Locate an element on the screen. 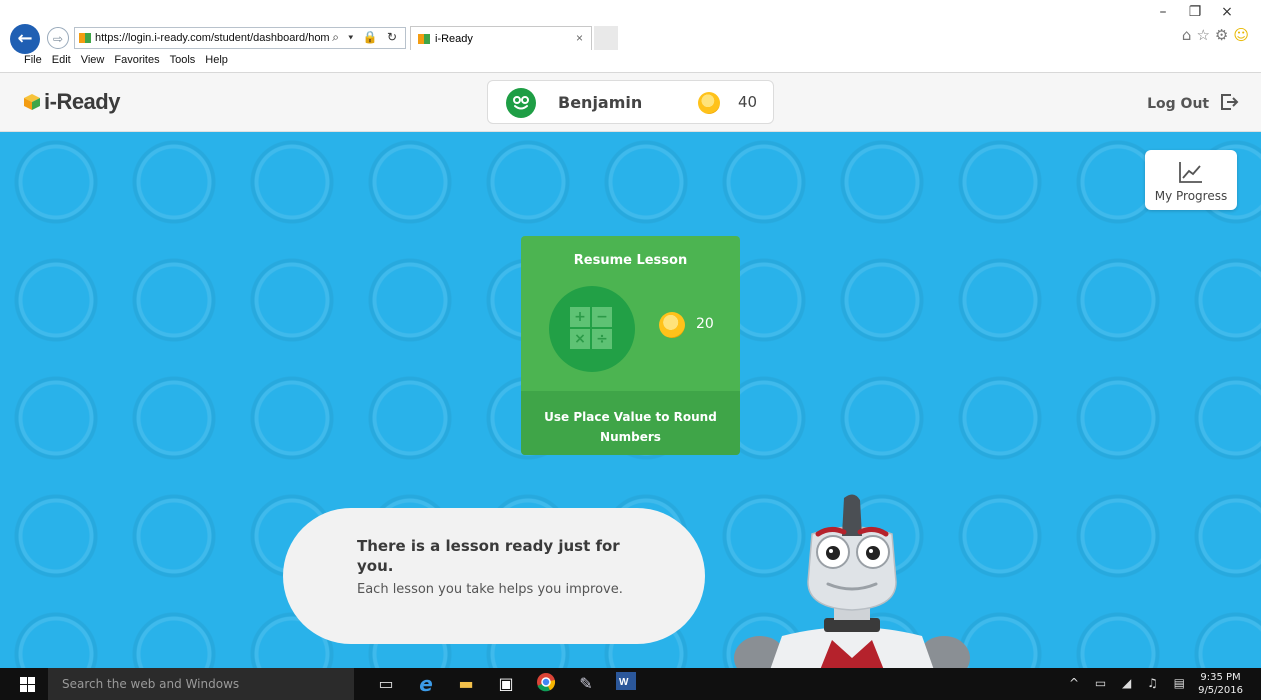 The height and width of the screenshot is (700, 1261). taskbar-search-placeholder: Search the web and Windows is located at coordinates (151, 684).